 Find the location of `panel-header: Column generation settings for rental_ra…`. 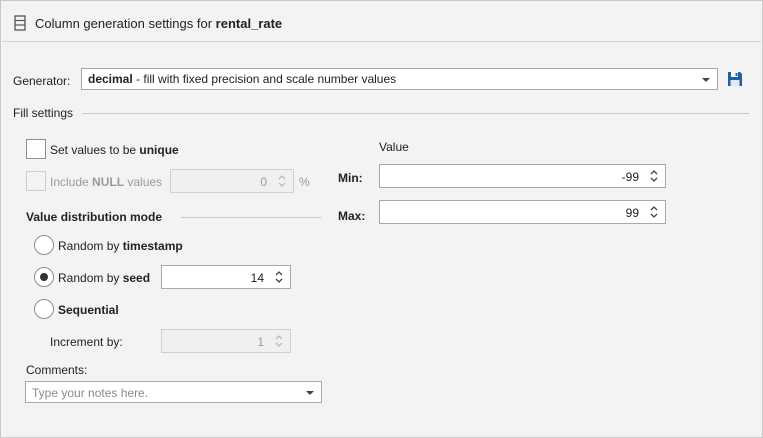

panel-header: Column generation settings for rental_ra… is located at coordinates (381, 22).